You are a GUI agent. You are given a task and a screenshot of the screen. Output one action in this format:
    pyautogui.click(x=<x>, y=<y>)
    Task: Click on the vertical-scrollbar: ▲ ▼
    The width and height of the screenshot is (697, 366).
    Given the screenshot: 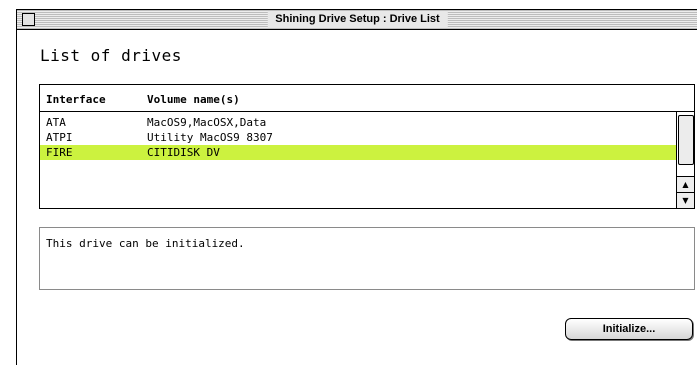 What is the action you would take?
    pyautogui.click(x=685, y=160)
    